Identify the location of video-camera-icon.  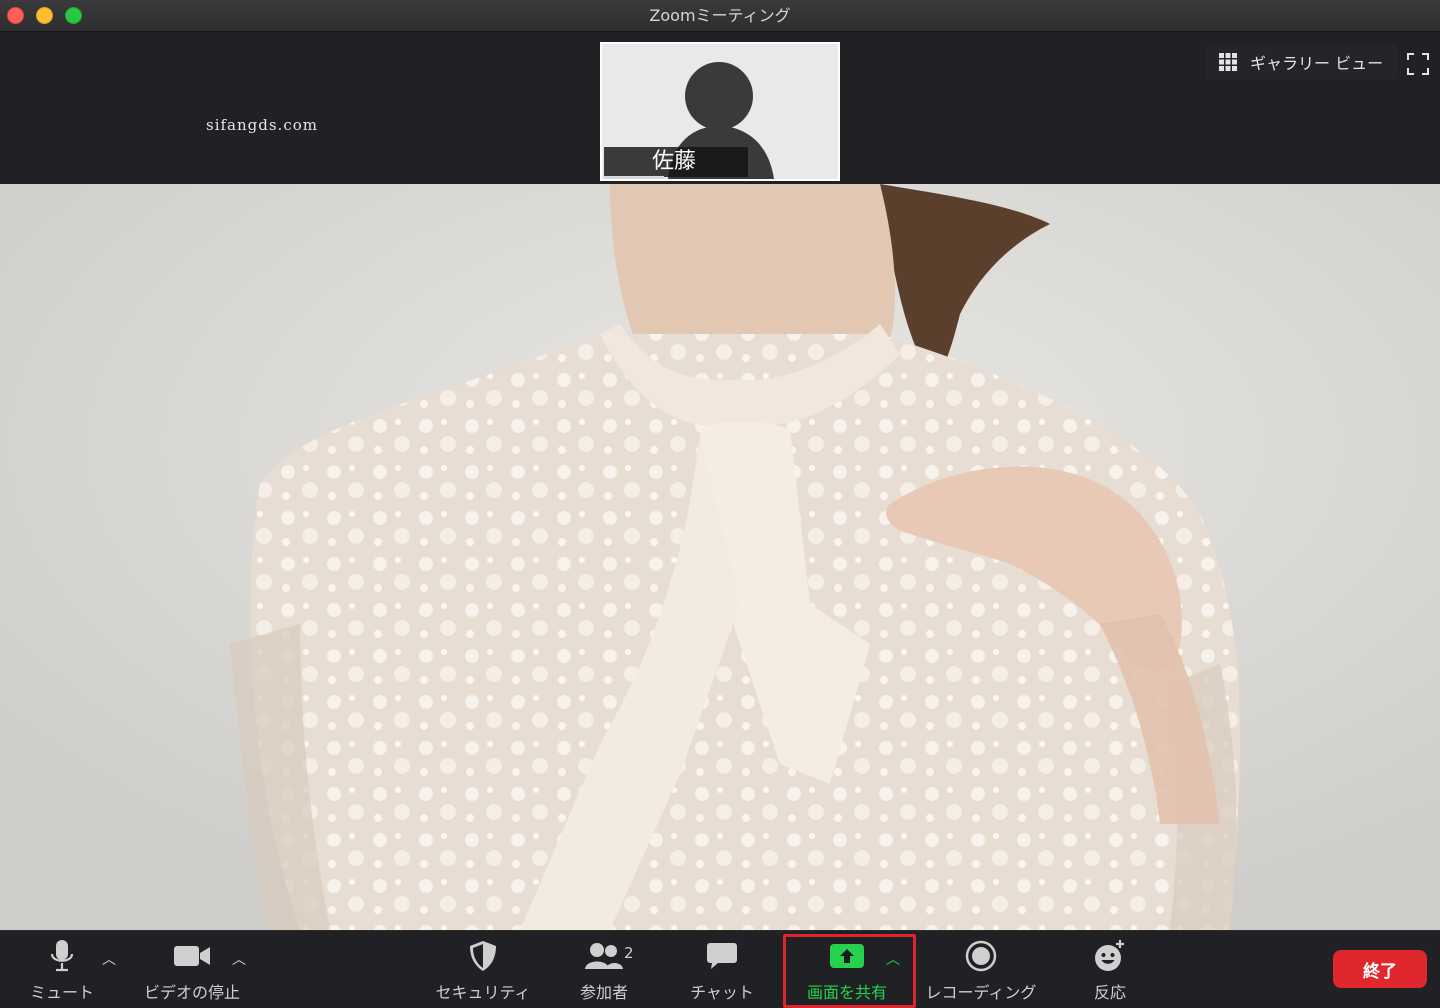
(192, 956).